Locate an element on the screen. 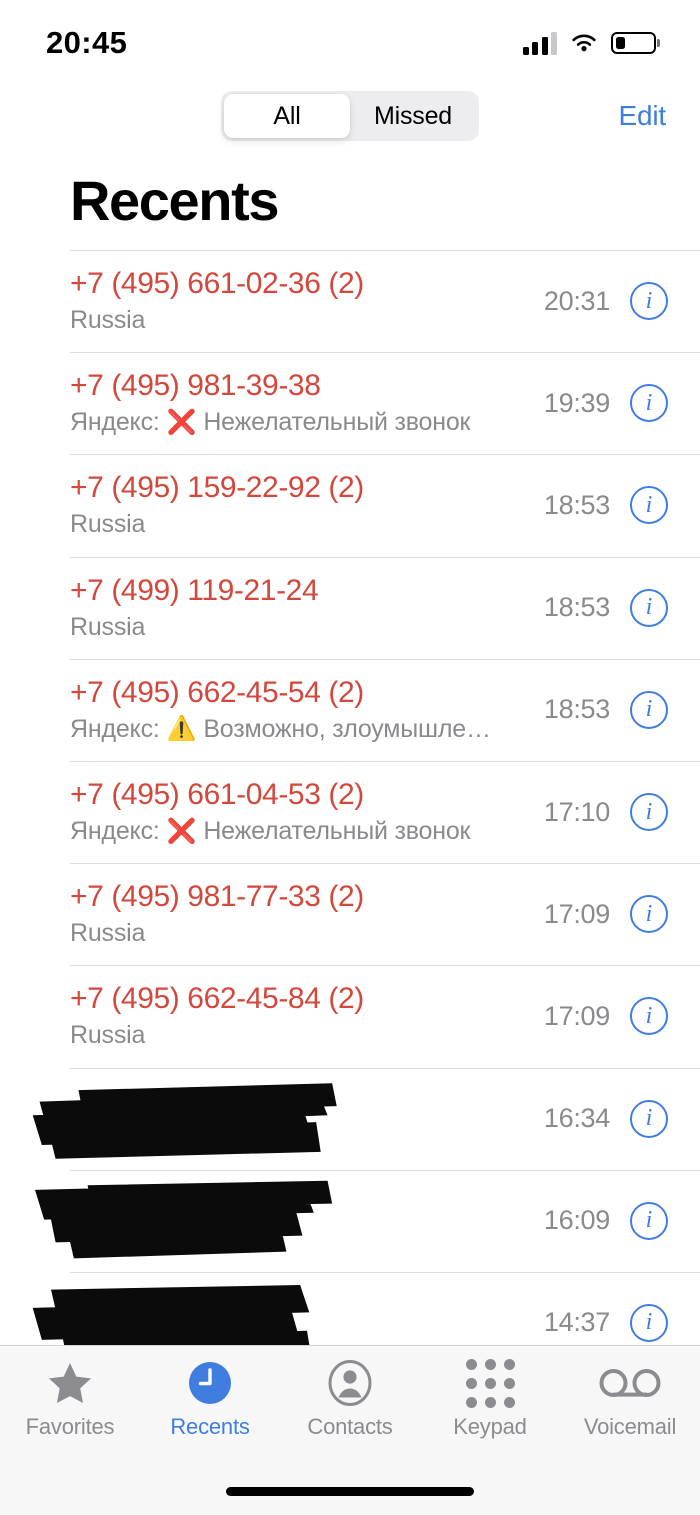 Image resolution: width=700 pixels, height=1515 pixels. tab-recents: Recents is located at coordinates (210, 1400).